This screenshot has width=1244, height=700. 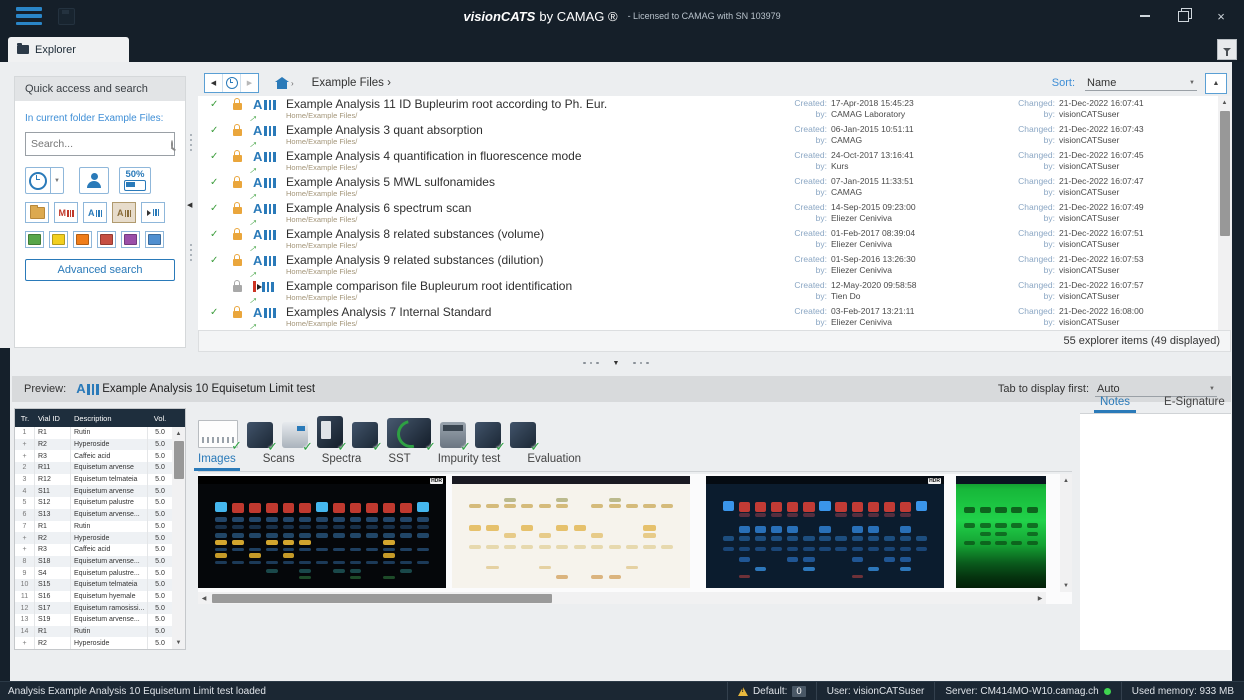 I want to click on table-row: 6 S13 Equisetum arvense... 5.0, so click(x=100, y=514).